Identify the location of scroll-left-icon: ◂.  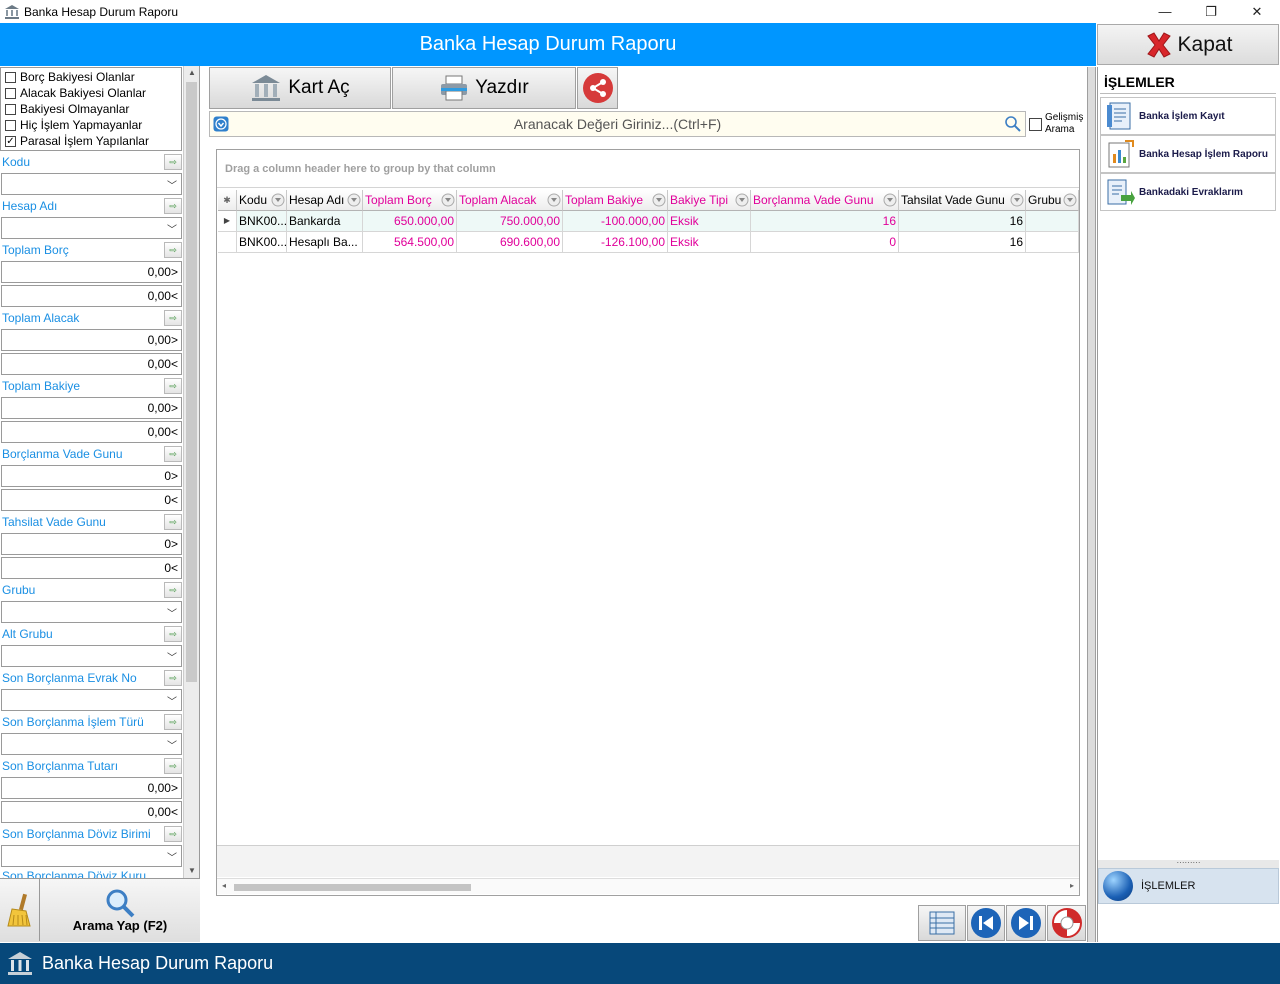
(224, 885).